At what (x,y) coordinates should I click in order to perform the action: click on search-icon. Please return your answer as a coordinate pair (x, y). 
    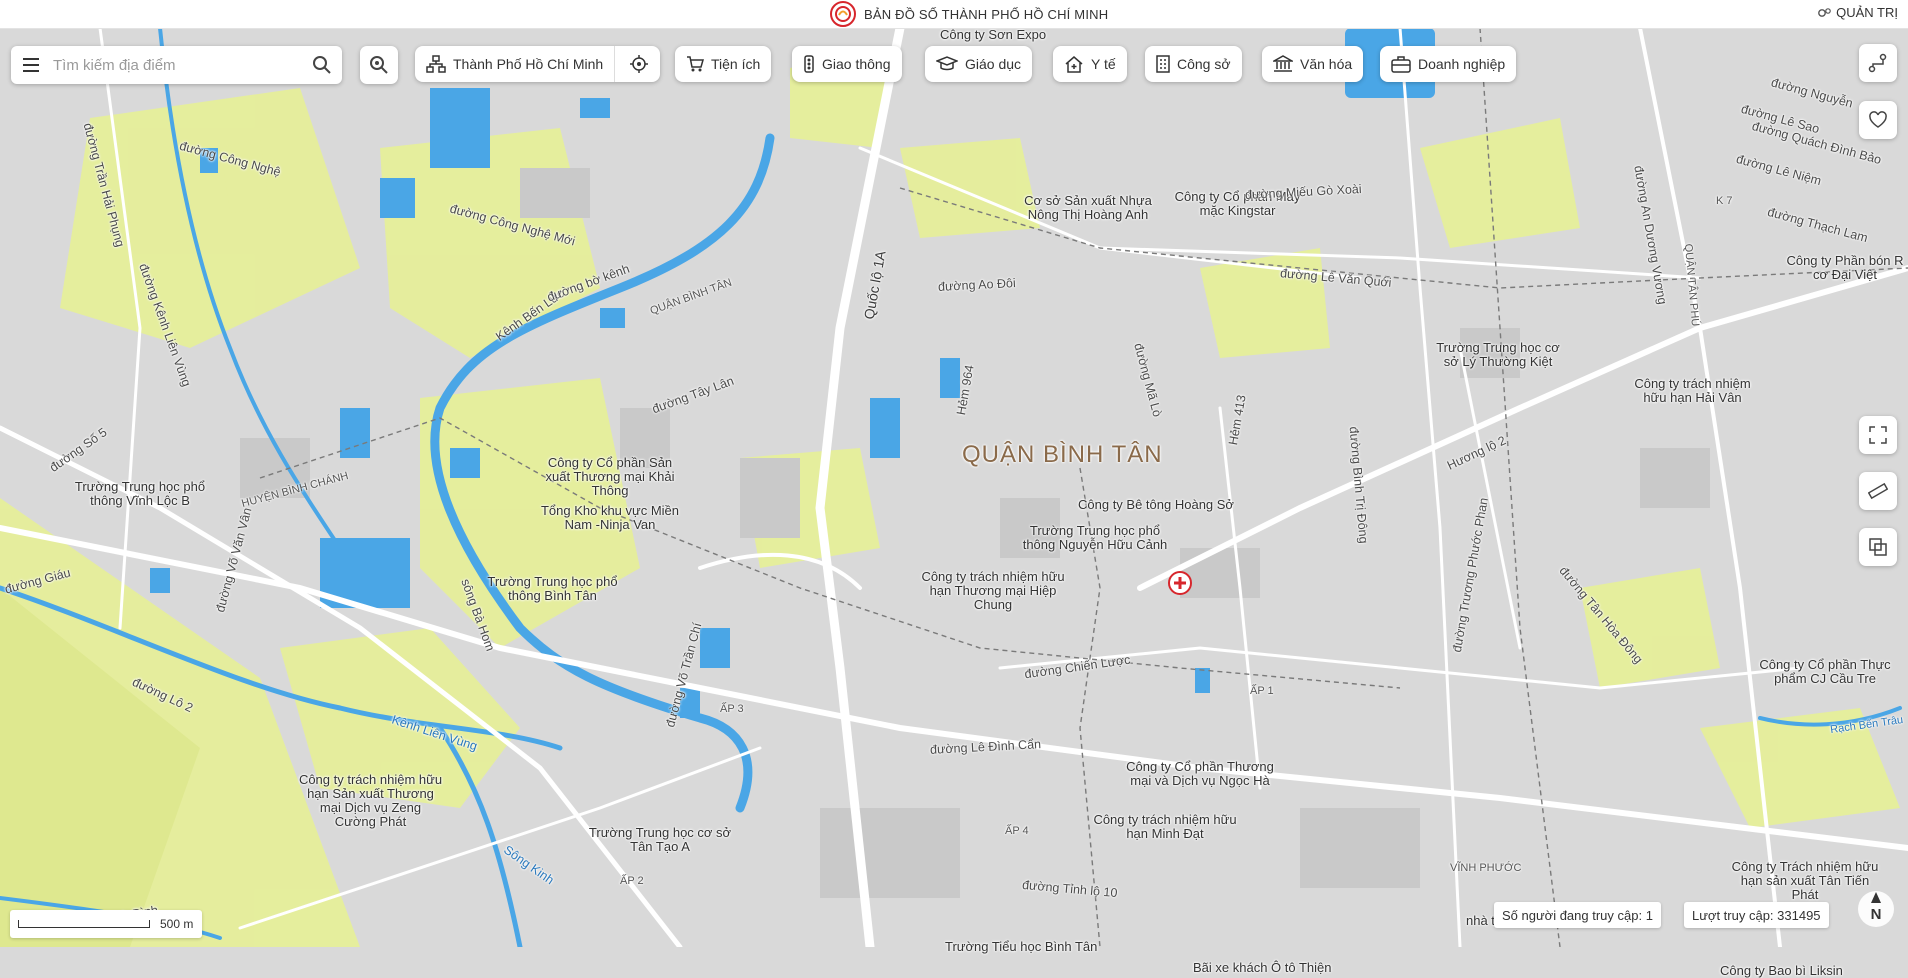
    Looking at the image, I should click on (322, 67).